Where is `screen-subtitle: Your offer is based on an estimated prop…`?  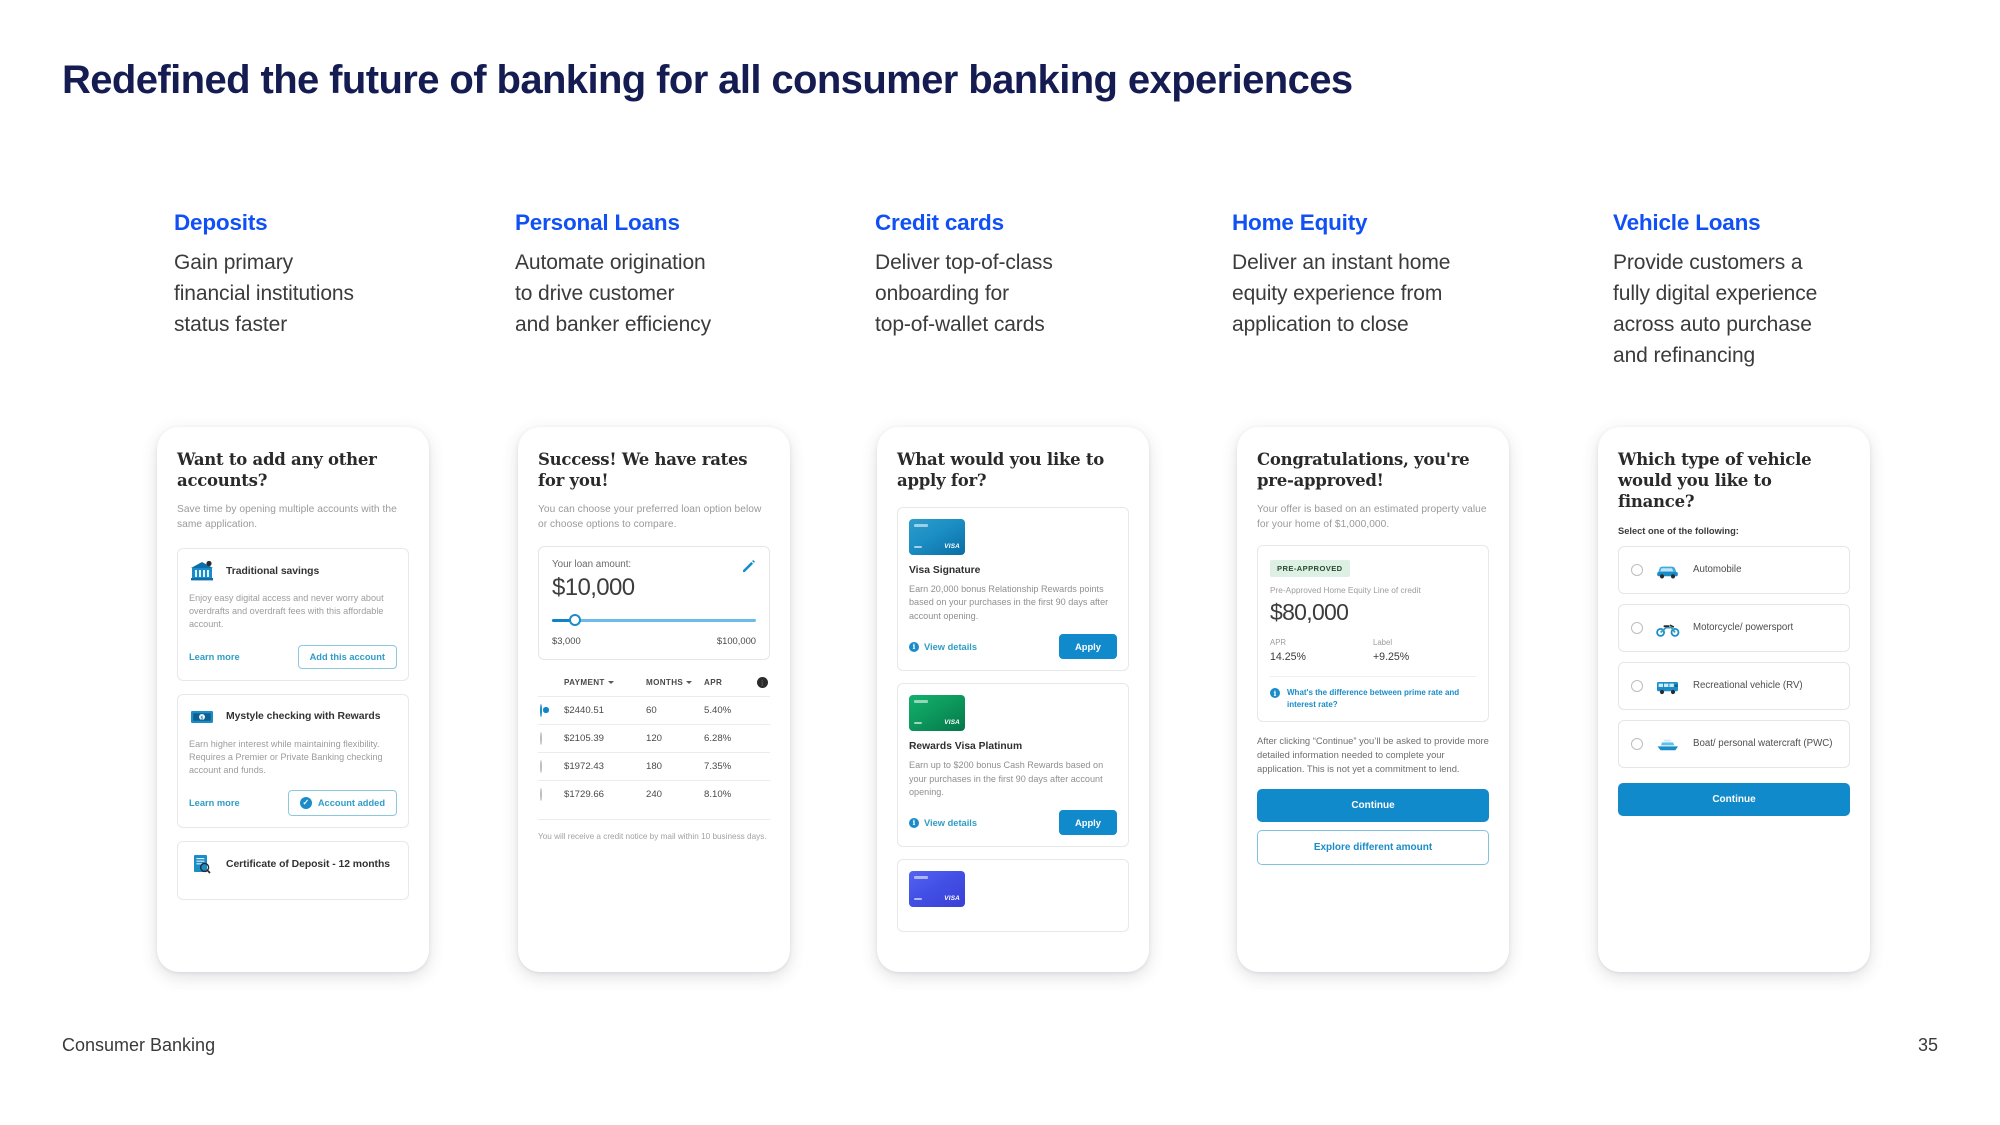
screen-subtitle: Your offer is based on an estimated prop… is located at coordinates (1372, 517).